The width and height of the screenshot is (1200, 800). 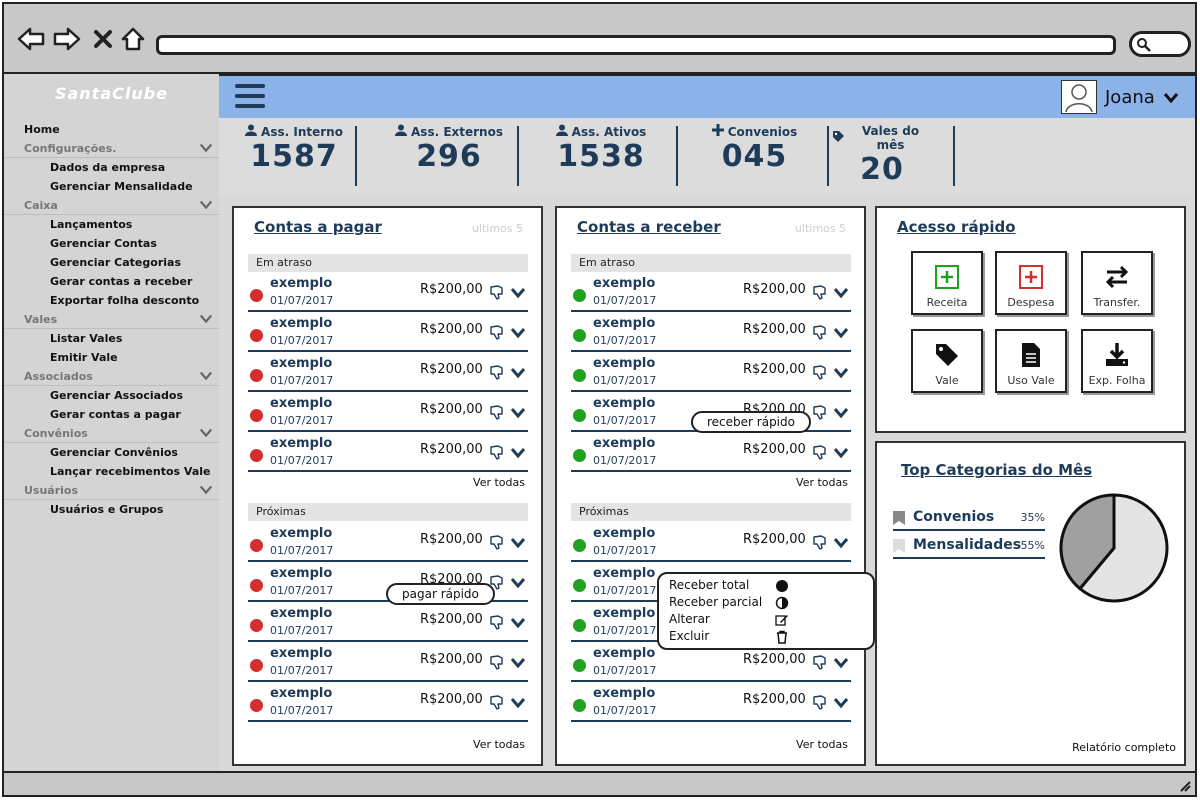 What do you see at coordinates (1079, 97) in the screenshot?
I see `avatar` at bounding box center [1079, 97].